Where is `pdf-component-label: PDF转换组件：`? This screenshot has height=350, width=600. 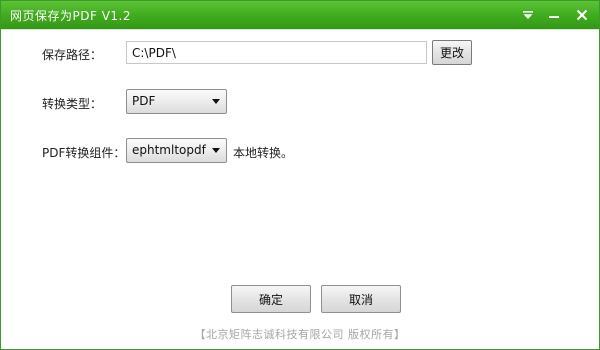
pdf-component-label: PDF转换组件： is located at coordinates (84, 153).